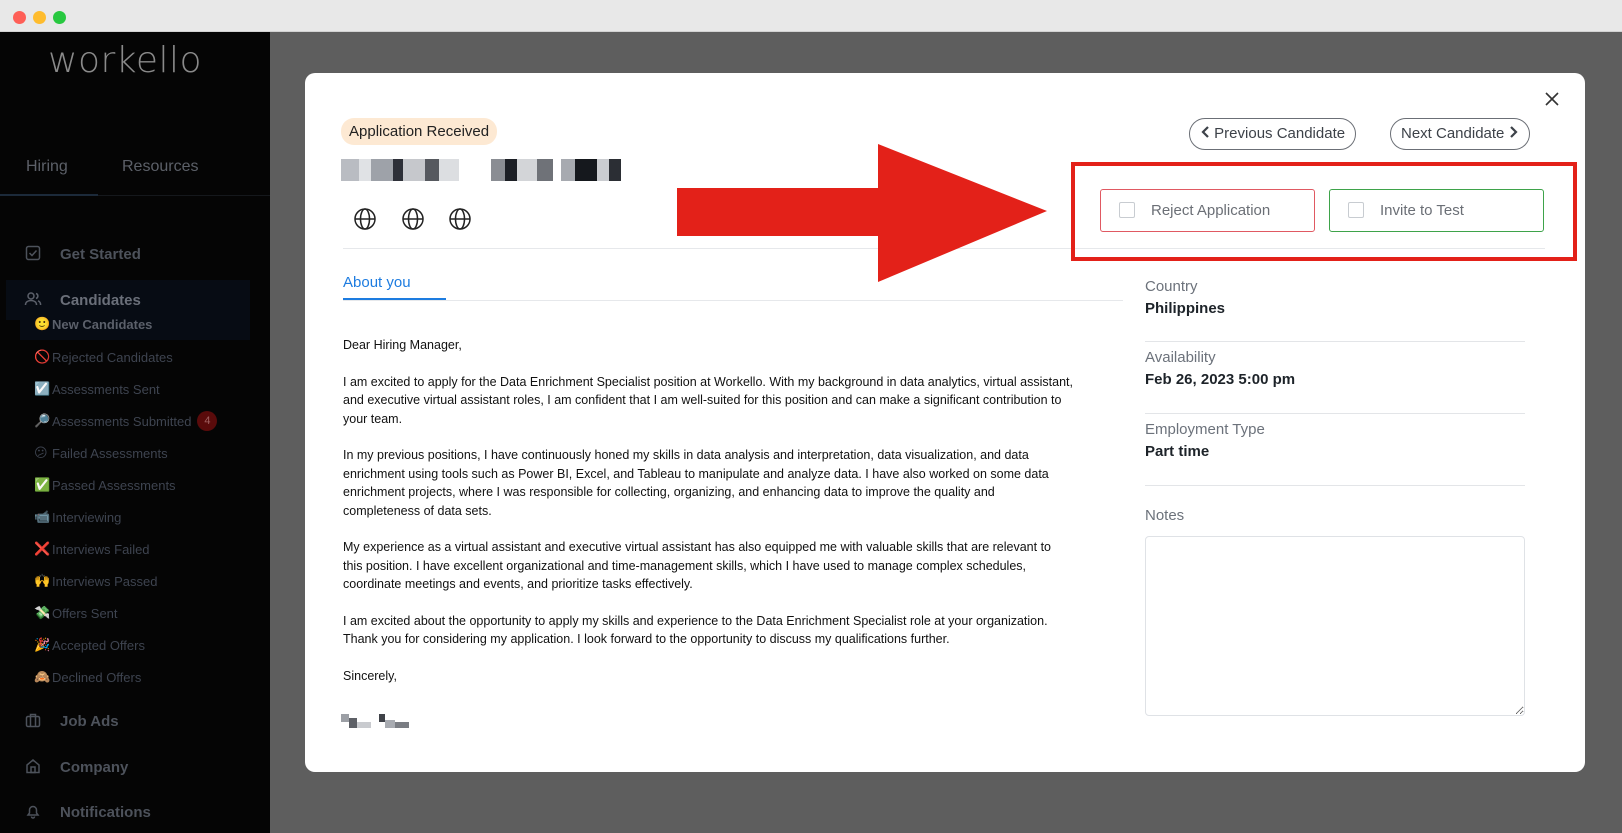 This screenshot has width=1622, height=833. Describe the element at coordinates (402, 345) in the screenshot. I see `letter-paragraph: Dear Hiring Manager,` at that location.